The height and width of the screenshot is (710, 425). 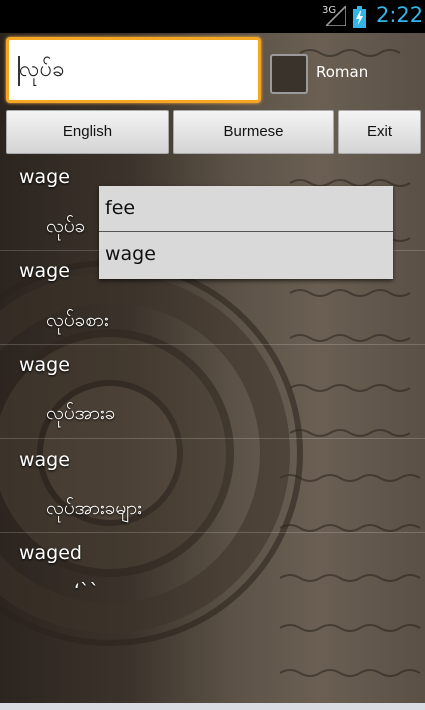 What do you see at coordinates (336, 16) in the screenshot?
I see `signal-icon` at bounding box center [336, 16].